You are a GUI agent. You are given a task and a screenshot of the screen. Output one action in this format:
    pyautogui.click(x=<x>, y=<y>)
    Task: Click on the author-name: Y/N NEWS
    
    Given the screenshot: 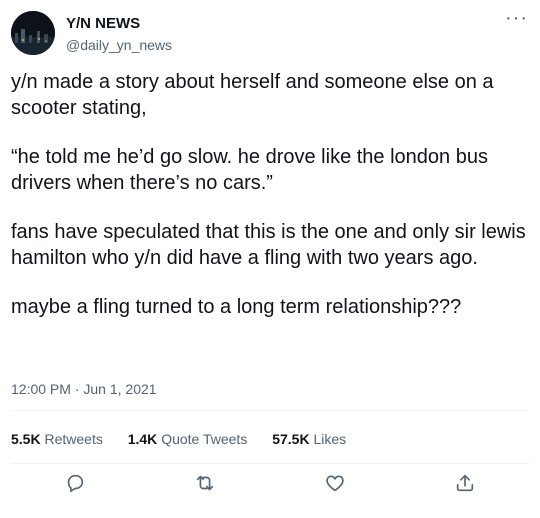 What is the action you would take?
    pyautogui.click(x=103, y=24)
    